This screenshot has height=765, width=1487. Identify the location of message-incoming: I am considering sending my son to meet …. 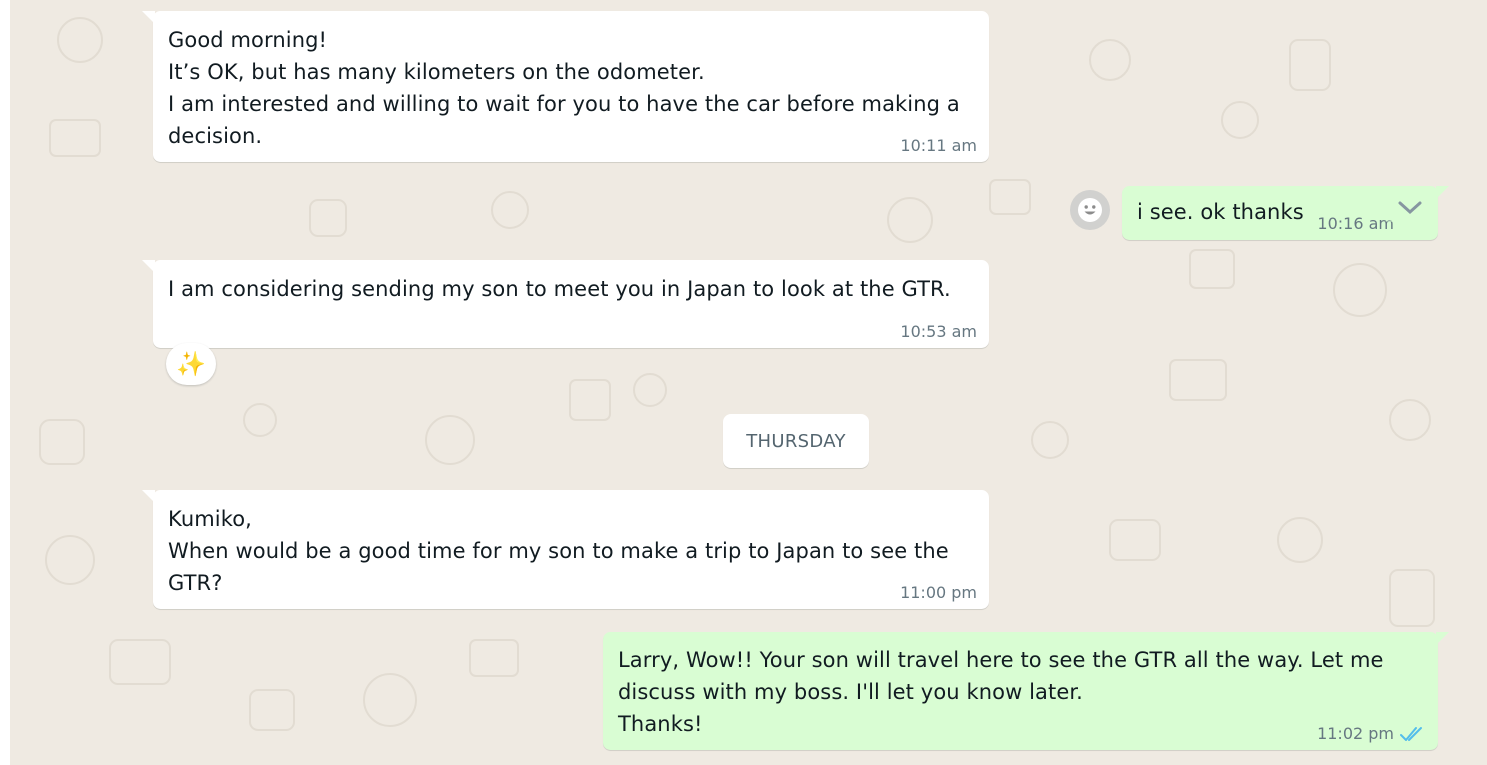
(565, 304).